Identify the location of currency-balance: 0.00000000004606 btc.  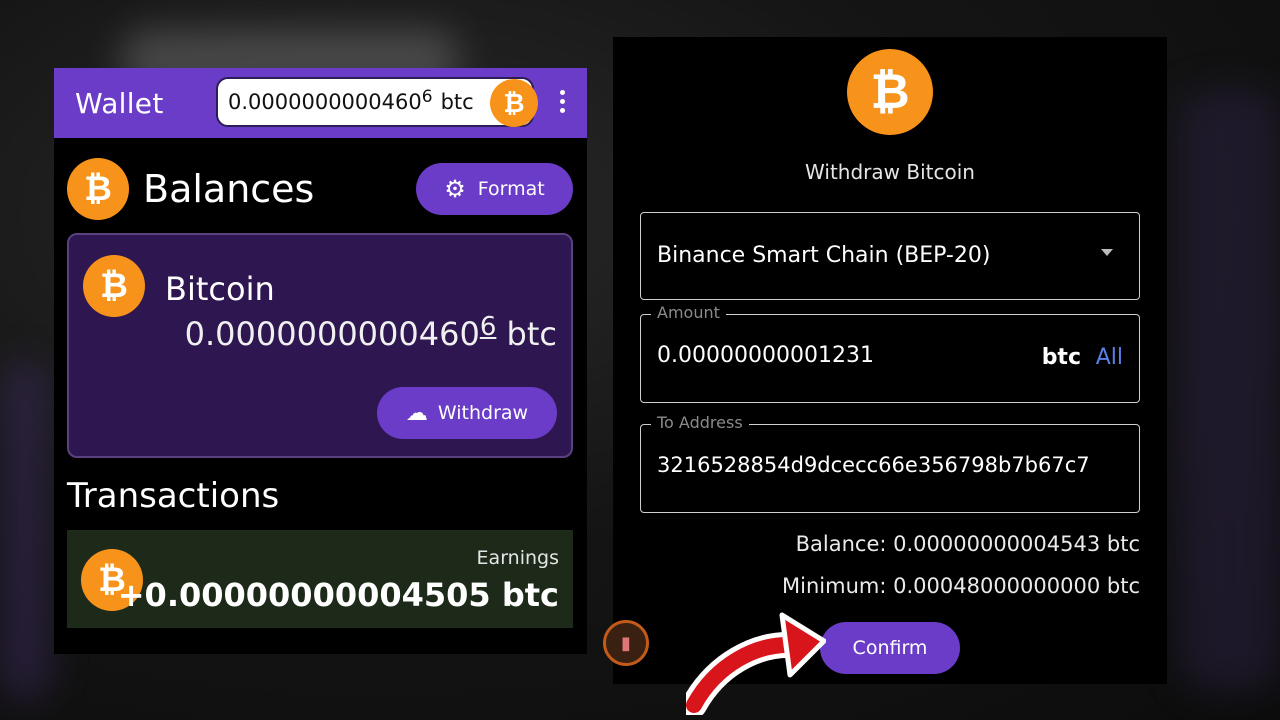
(370, 332).